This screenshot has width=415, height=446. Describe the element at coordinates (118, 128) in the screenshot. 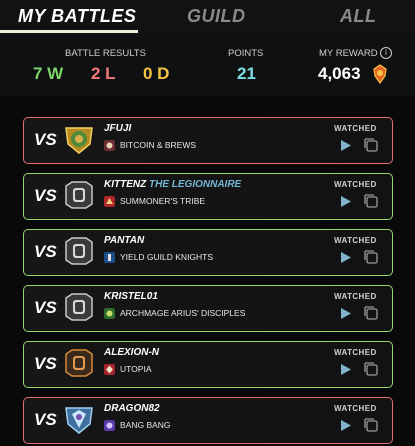

I see `opponent-name: JFUJI` at that location.